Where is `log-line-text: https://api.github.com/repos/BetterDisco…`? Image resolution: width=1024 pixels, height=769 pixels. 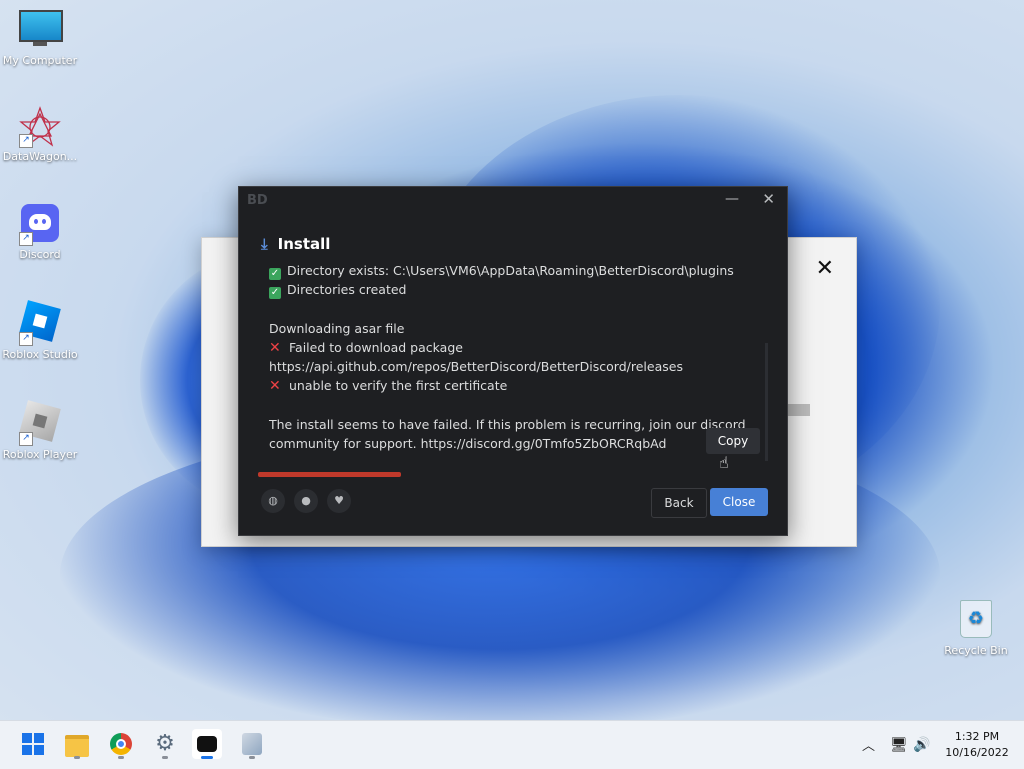
log-line-text: https://api.github.com/repos/BetterDisco… is located at coordinates (476, 366).